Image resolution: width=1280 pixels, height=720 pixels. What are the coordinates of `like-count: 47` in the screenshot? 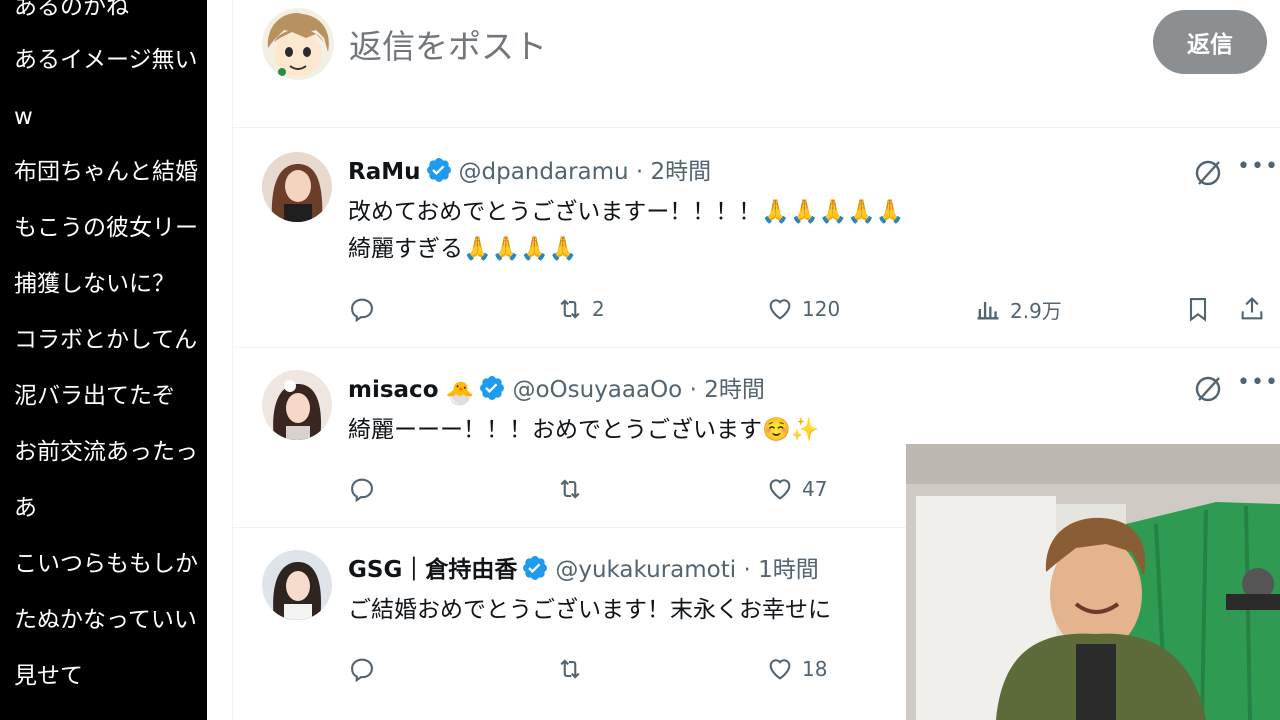 It's located at (815, 489).